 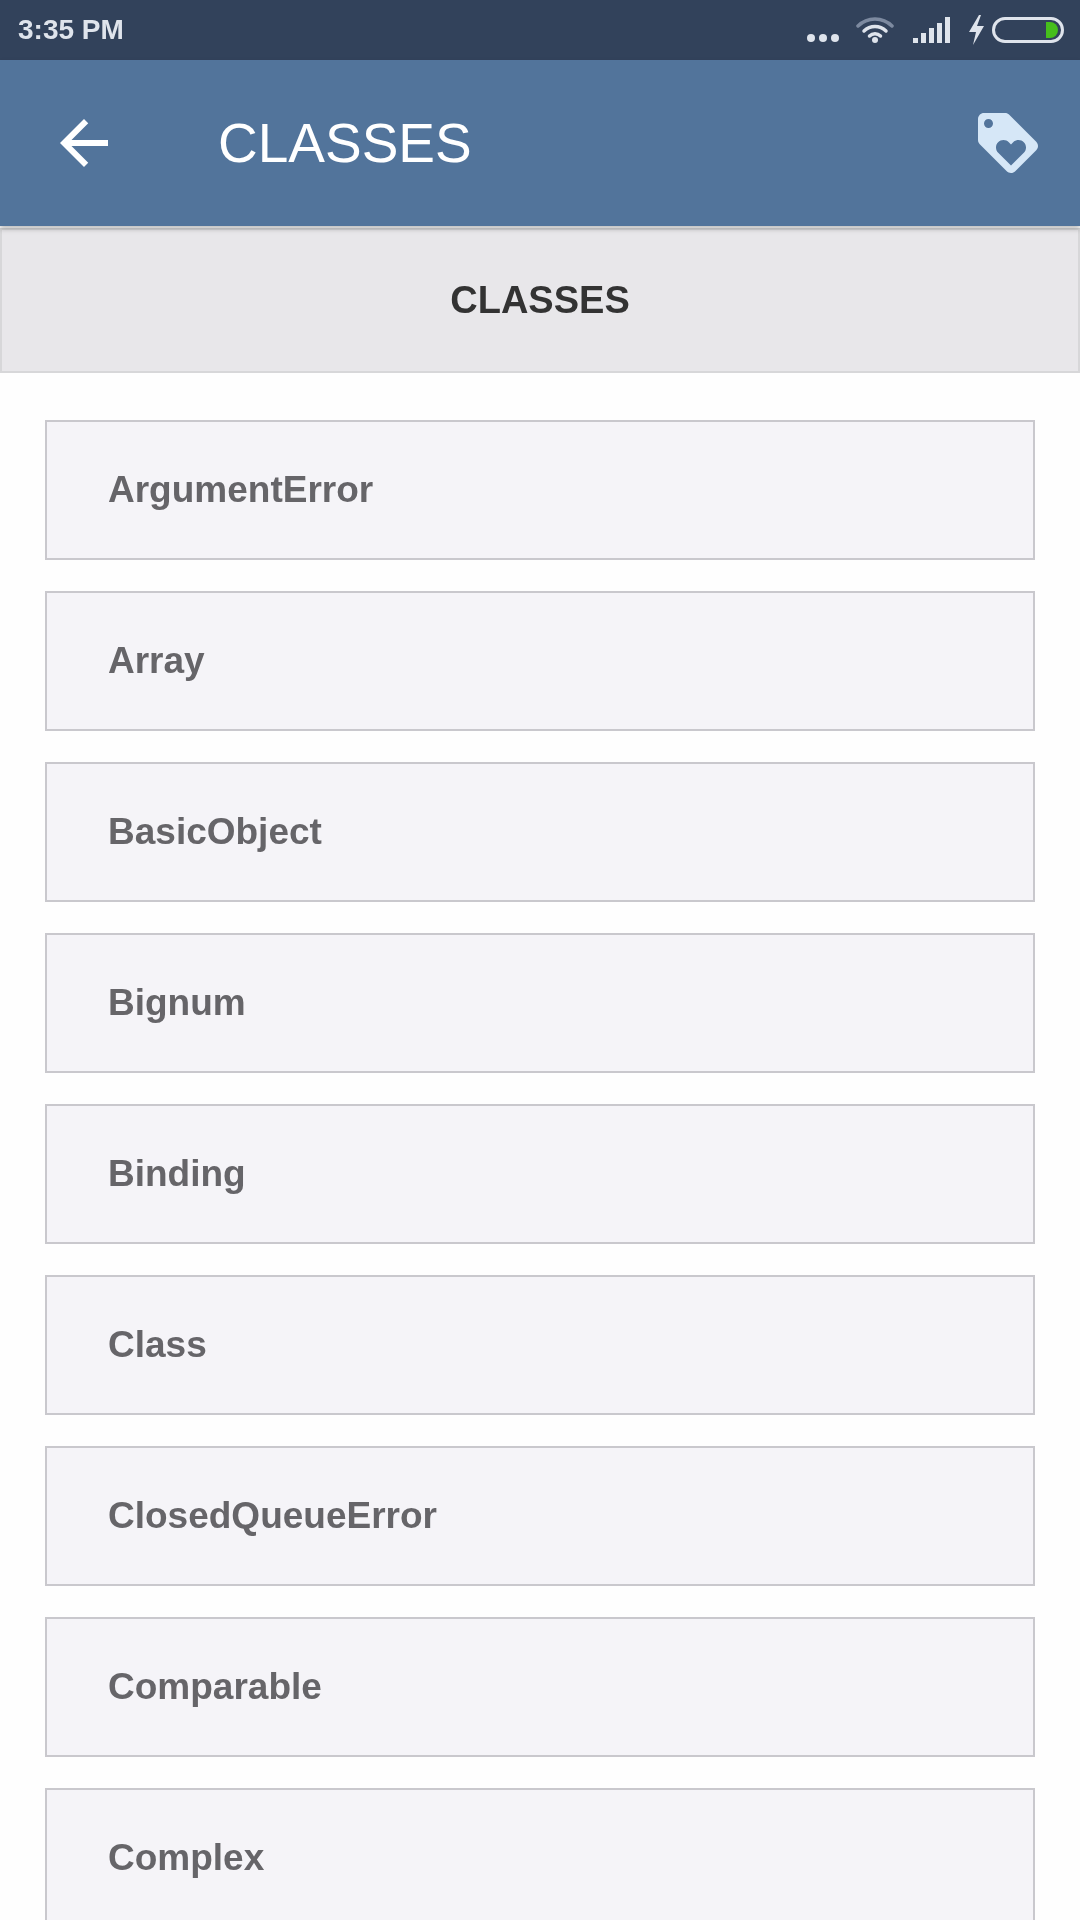 I want to click on class-list-item: BasicObject, so click(x=540, y=832).